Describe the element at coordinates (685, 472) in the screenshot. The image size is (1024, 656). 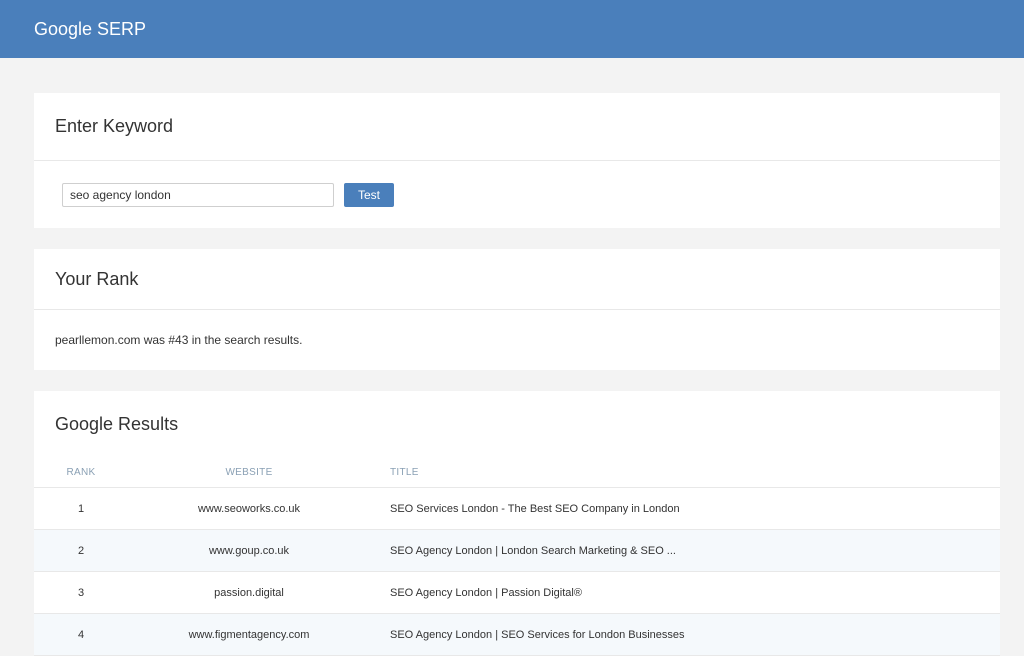
I see `column-header-title: TITLE` at that location.